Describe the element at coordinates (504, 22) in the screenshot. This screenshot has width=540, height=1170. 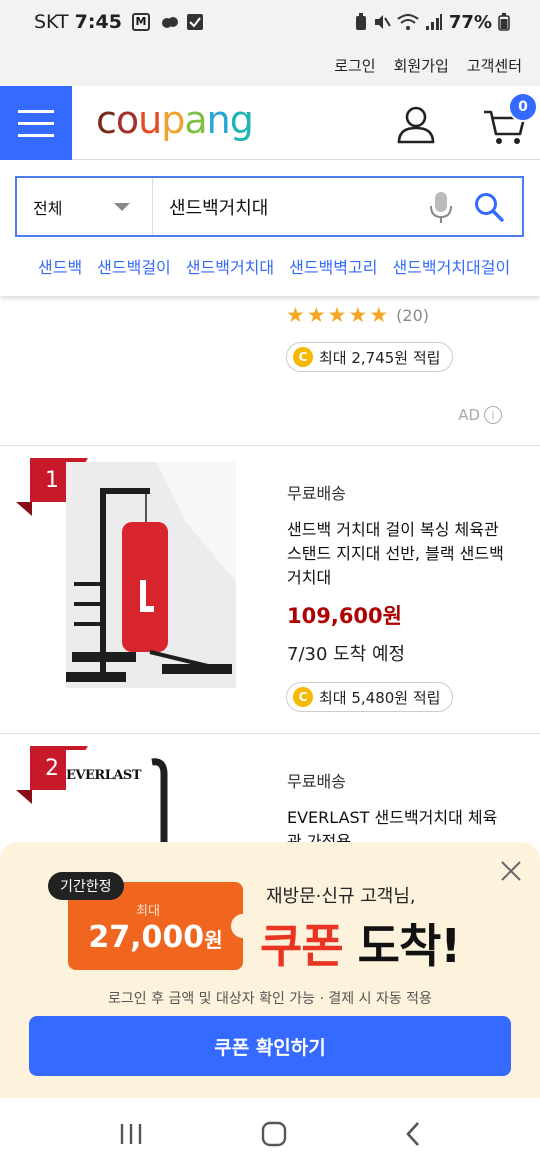
I see `battery-icon` at that location.